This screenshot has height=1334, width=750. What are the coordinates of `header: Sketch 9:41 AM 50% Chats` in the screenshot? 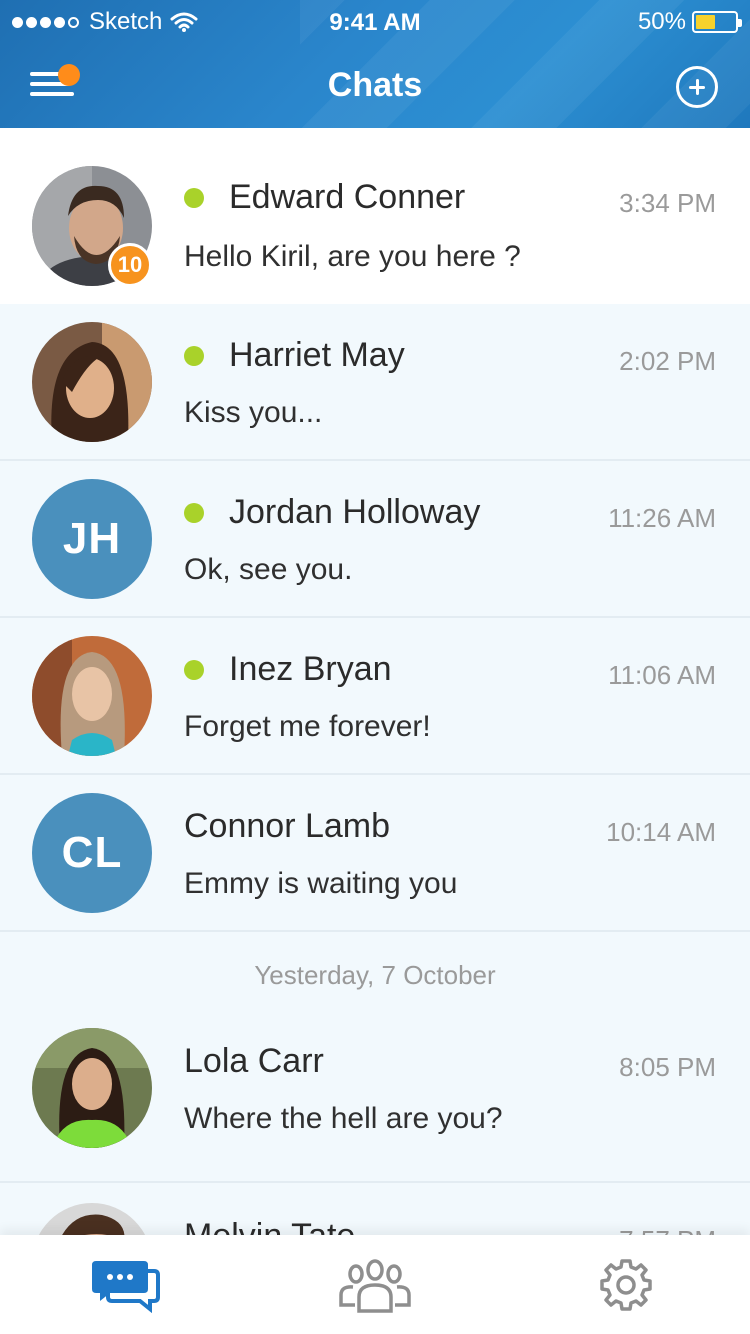 It's located at (375, 64).